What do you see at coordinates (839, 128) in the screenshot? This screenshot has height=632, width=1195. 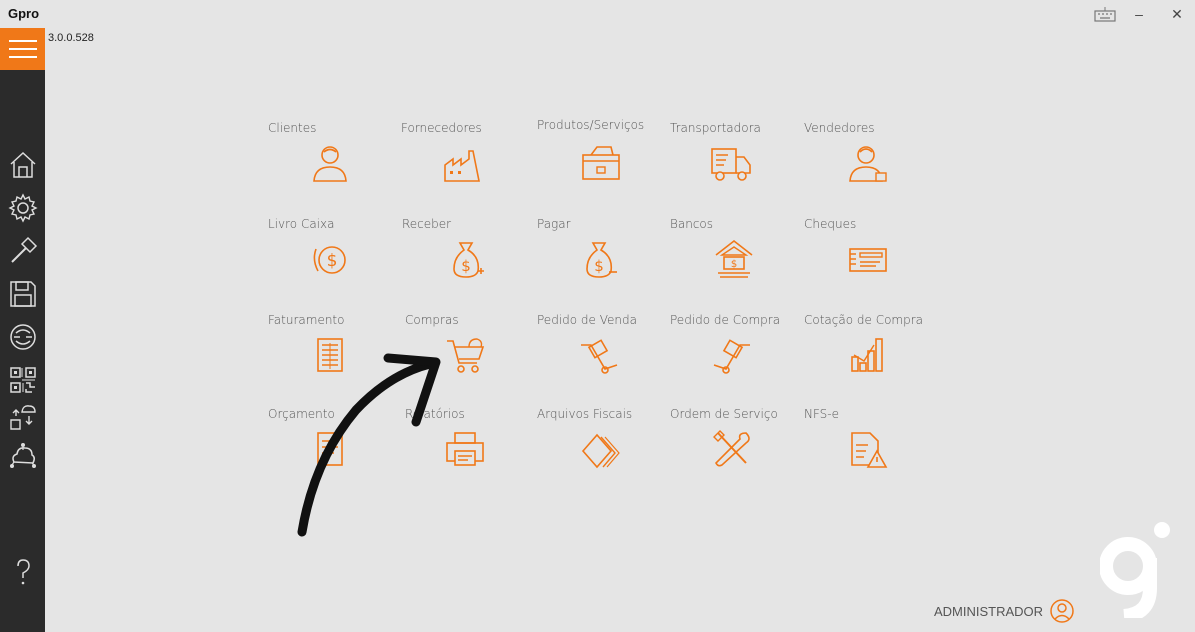 I see `tile-label: Vendedores` at bounding box center [839, 128].